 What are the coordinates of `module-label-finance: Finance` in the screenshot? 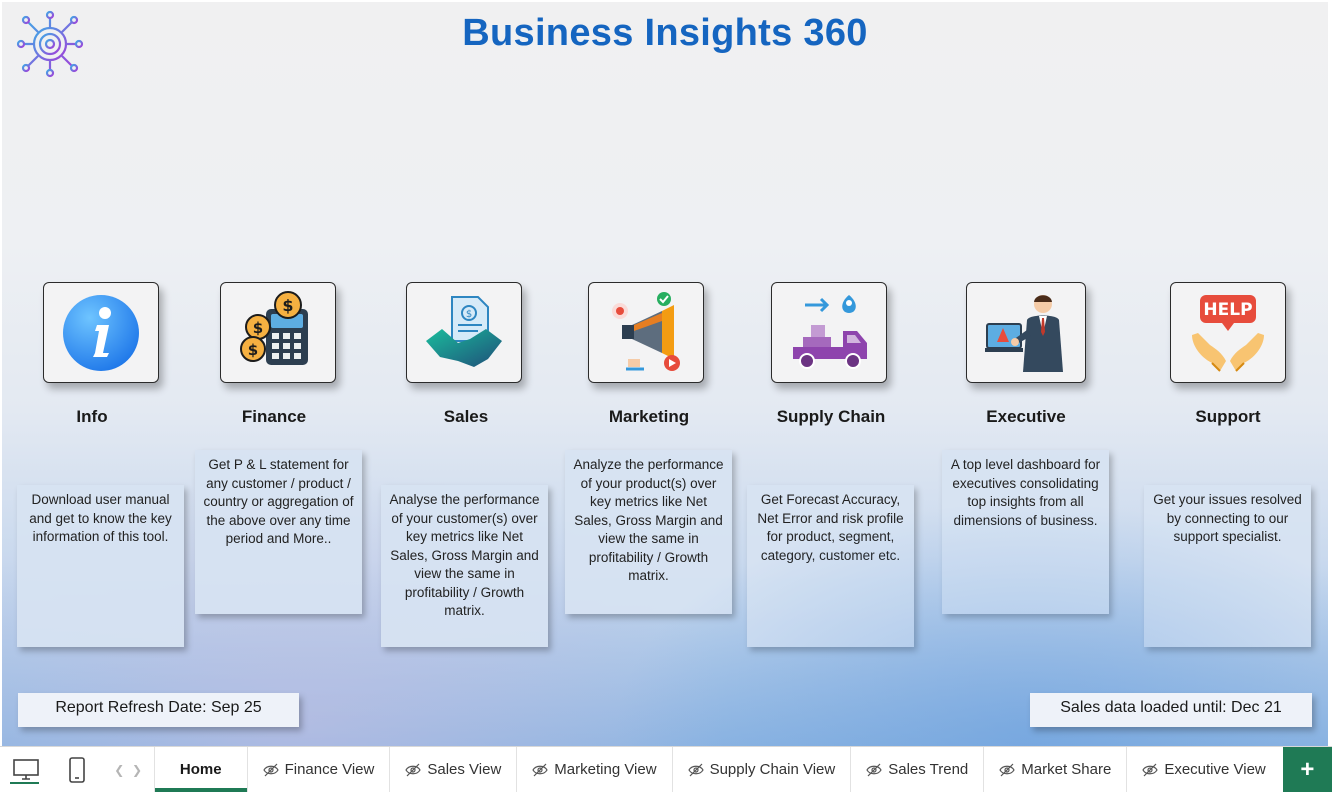 It's located at (274, 416).